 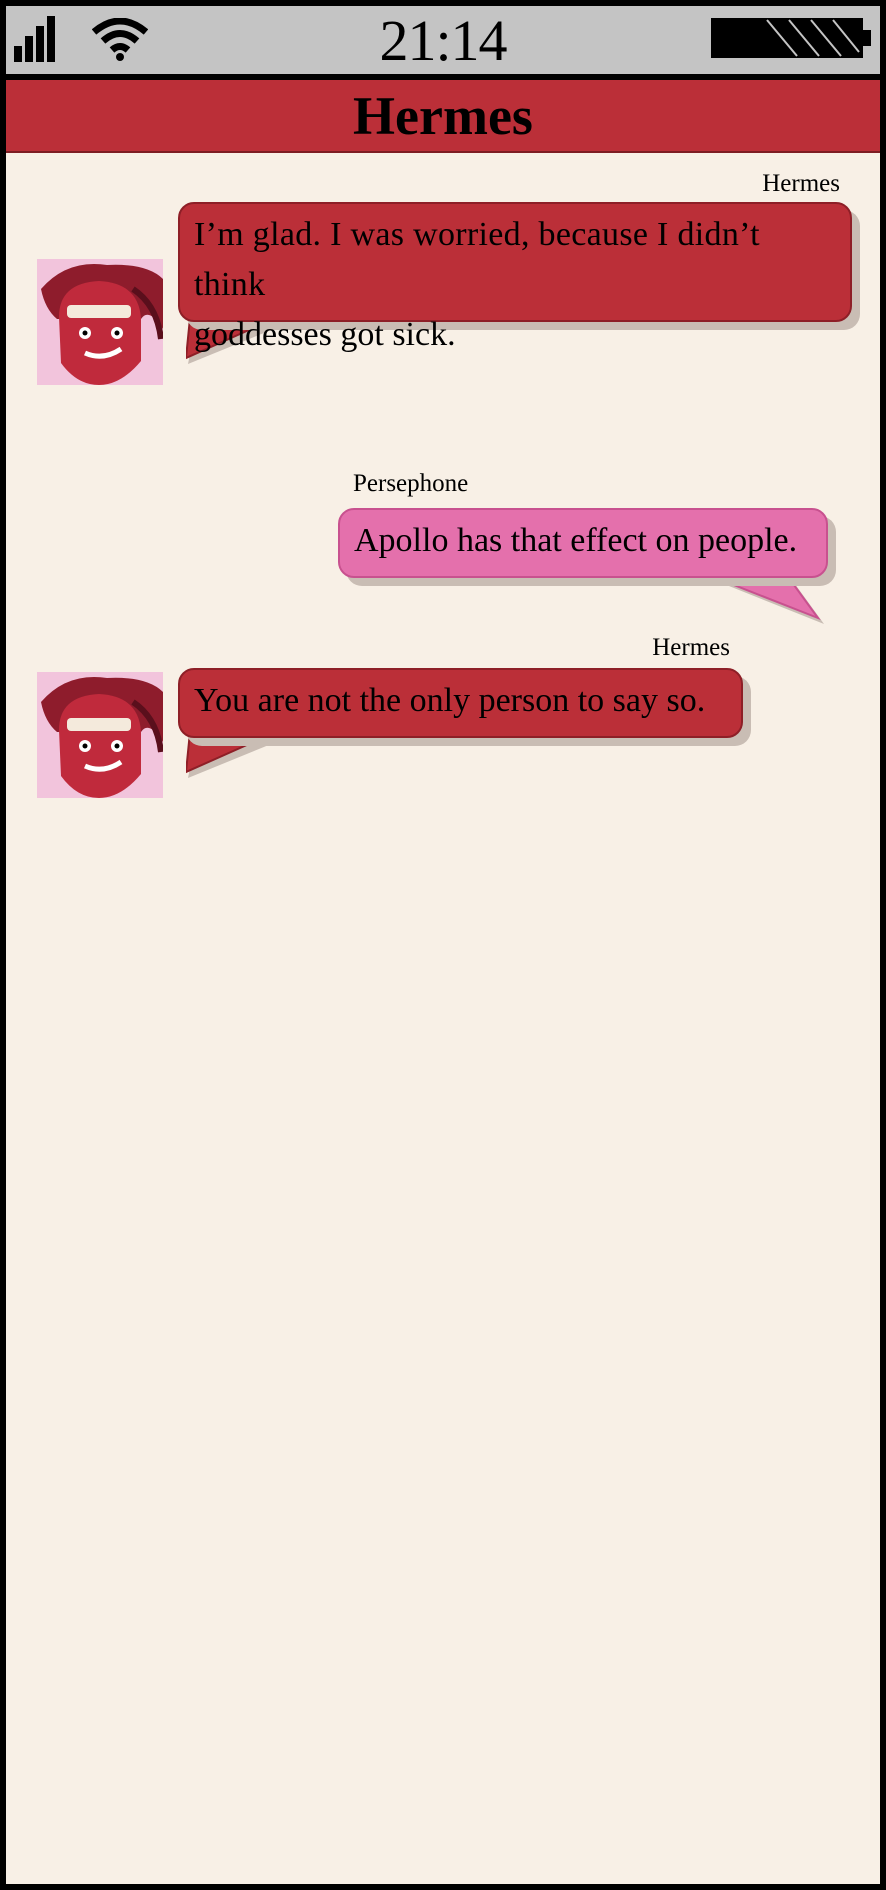 I want to click on battery-icon, so click(x=791, y=38).